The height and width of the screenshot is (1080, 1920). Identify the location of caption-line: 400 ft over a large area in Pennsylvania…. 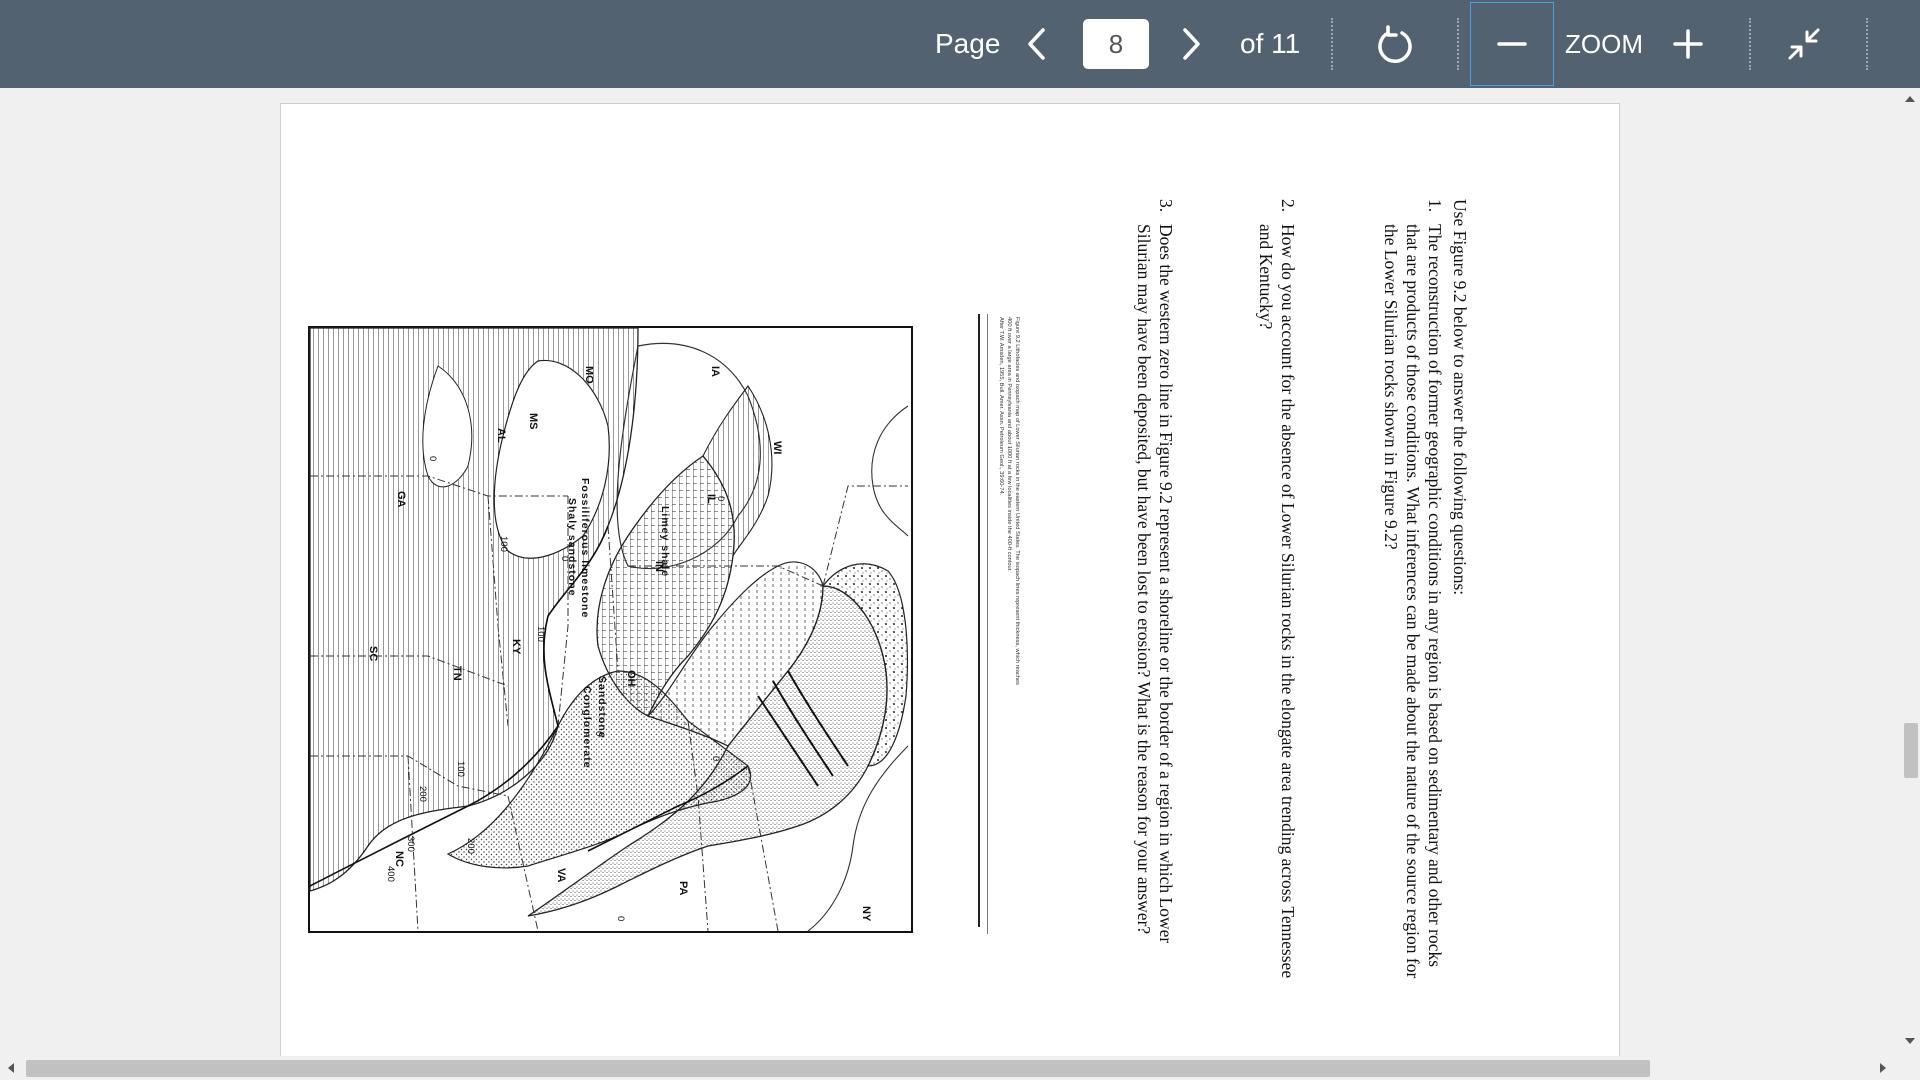
(1009, 444).